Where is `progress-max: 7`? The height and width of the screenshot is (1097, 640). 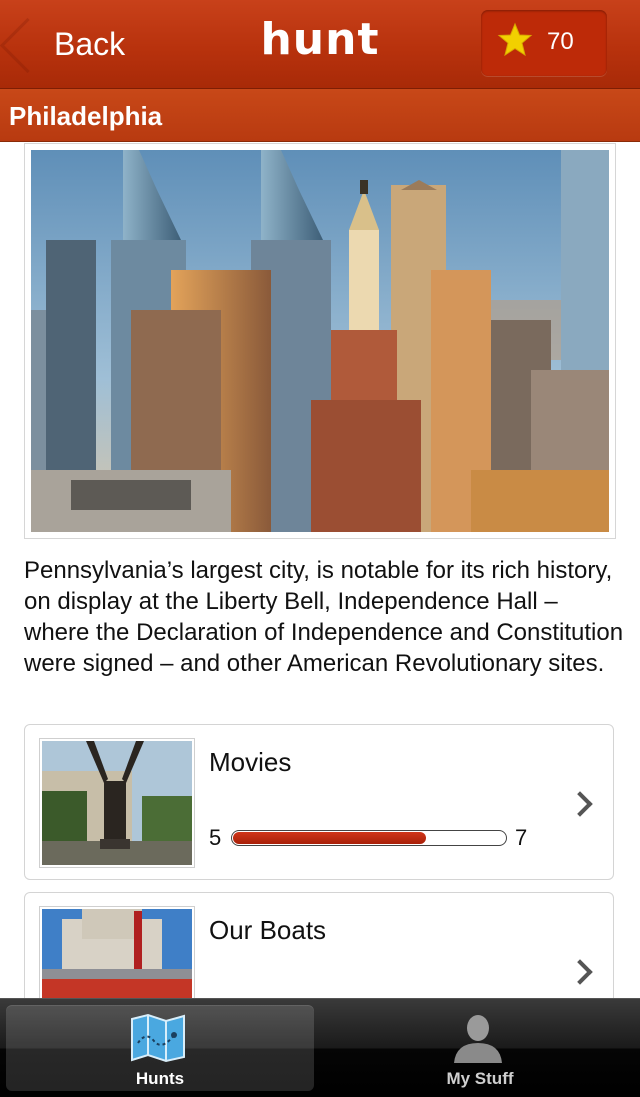
progress-max: 7 is located at coordinates (521, 837).